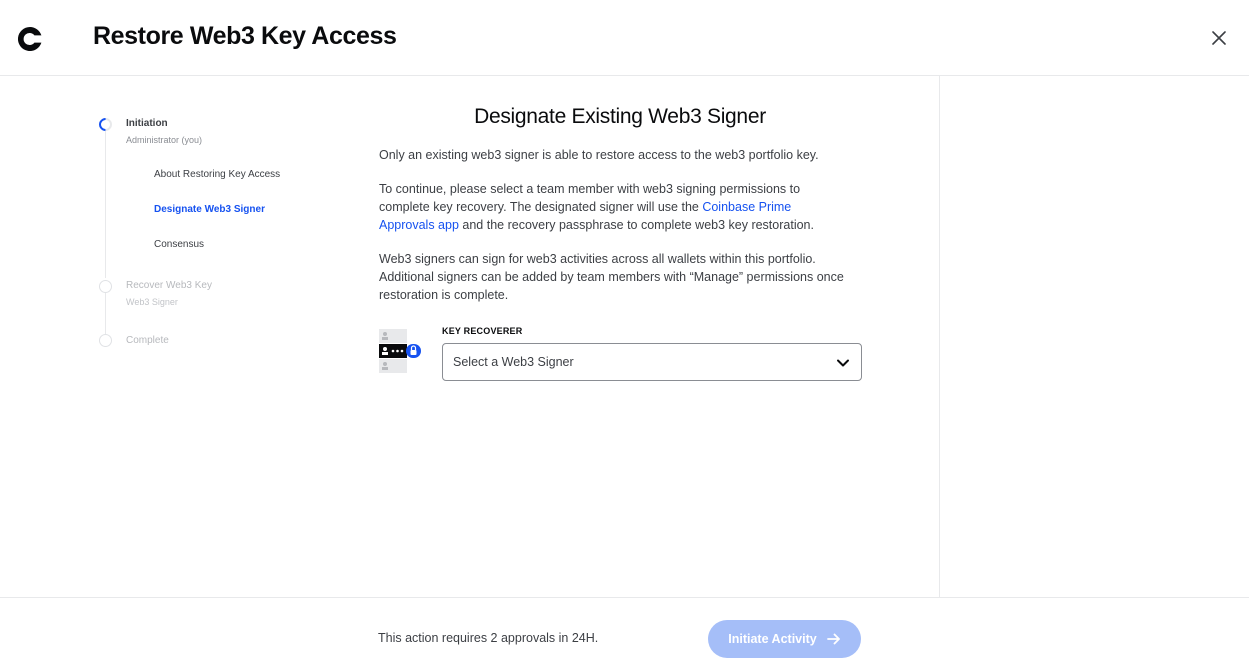  What do you see at coordinates (833, 639) in the screenshot?
I see `arrow-right-icon` at bounding box center [833, 639].